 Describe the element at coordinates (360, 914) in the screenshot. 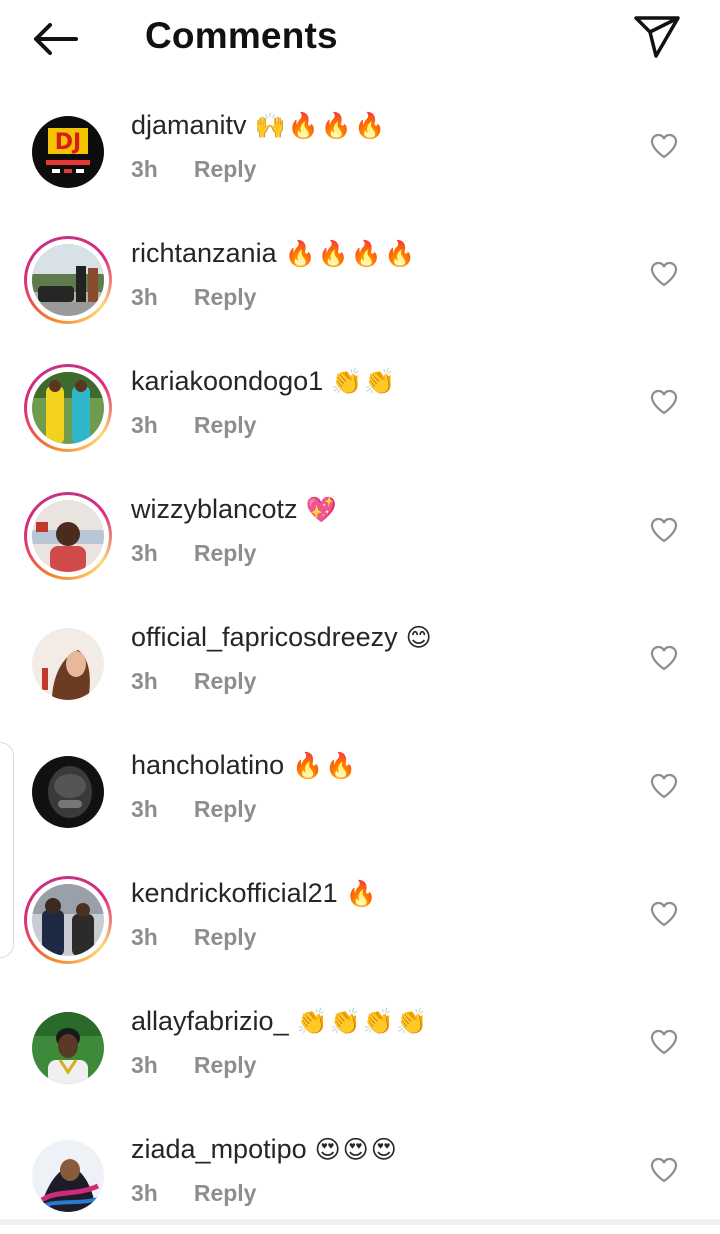

I see `comment-row: kendrickofficial21 🔥 3h Reply` at that location.